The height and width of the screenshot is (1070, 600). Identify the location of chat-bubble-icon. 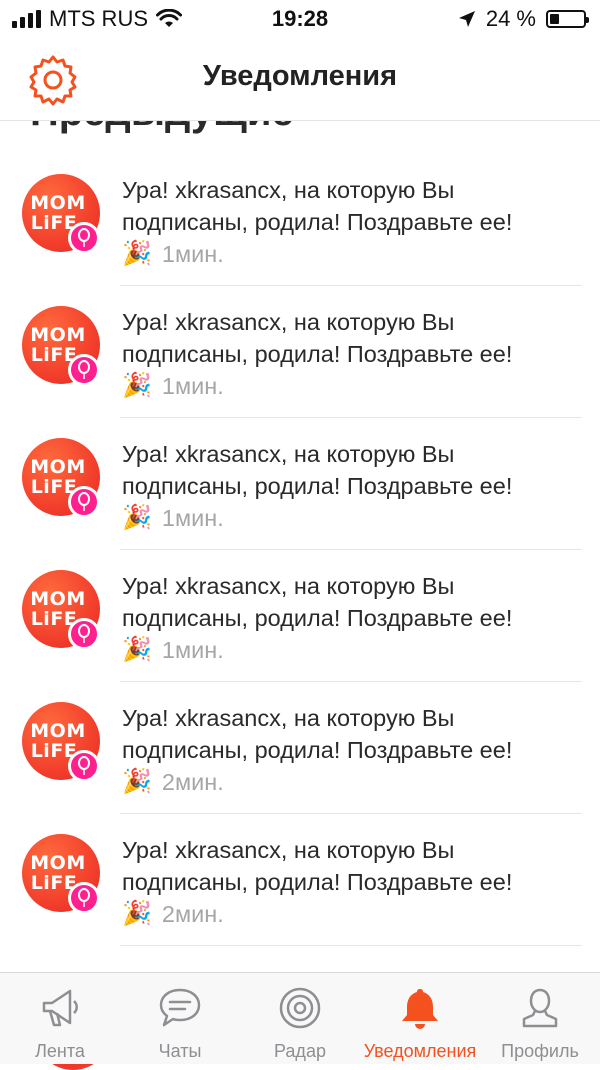
(180, 1007).